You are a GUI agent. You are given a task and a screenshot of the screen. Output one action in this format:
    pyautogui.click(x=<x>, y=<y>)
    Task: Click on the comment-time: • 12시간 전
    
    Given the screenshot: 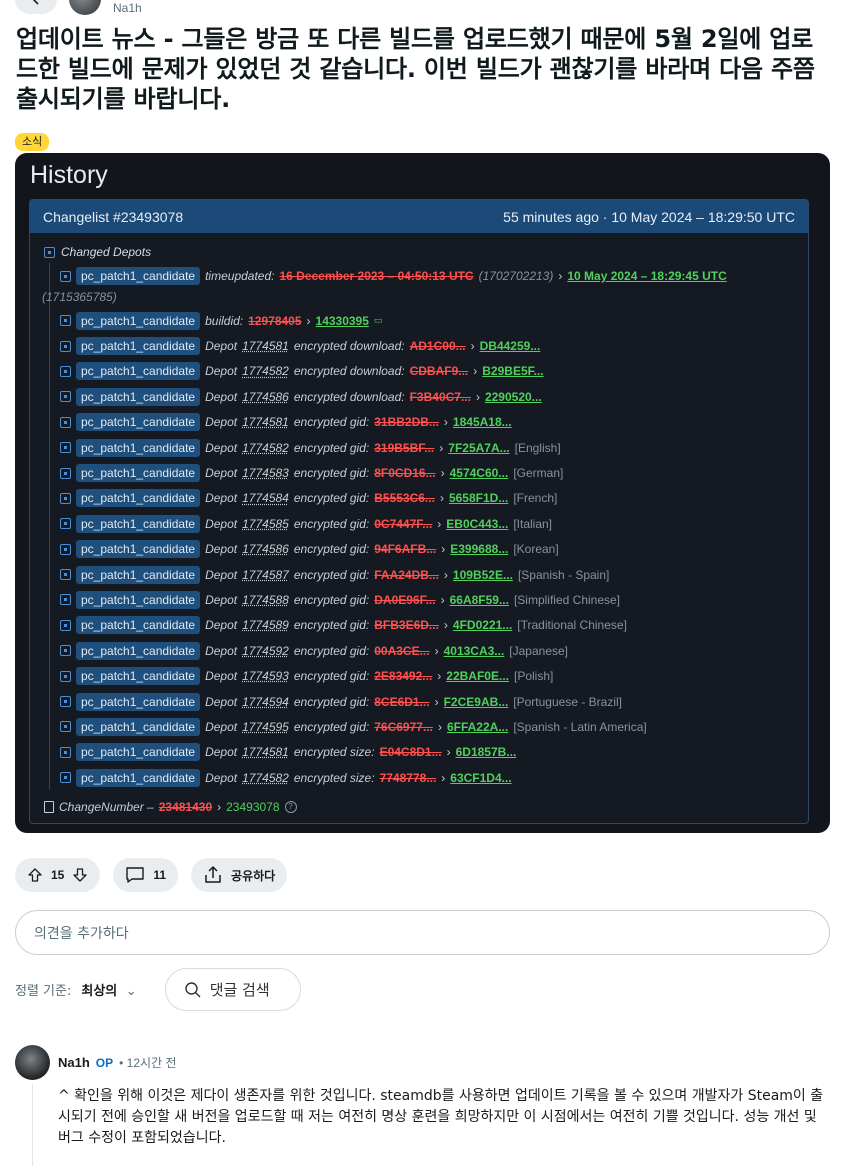 What is the action you would take?
    pyautogui.click(x=148, y=1063)
    